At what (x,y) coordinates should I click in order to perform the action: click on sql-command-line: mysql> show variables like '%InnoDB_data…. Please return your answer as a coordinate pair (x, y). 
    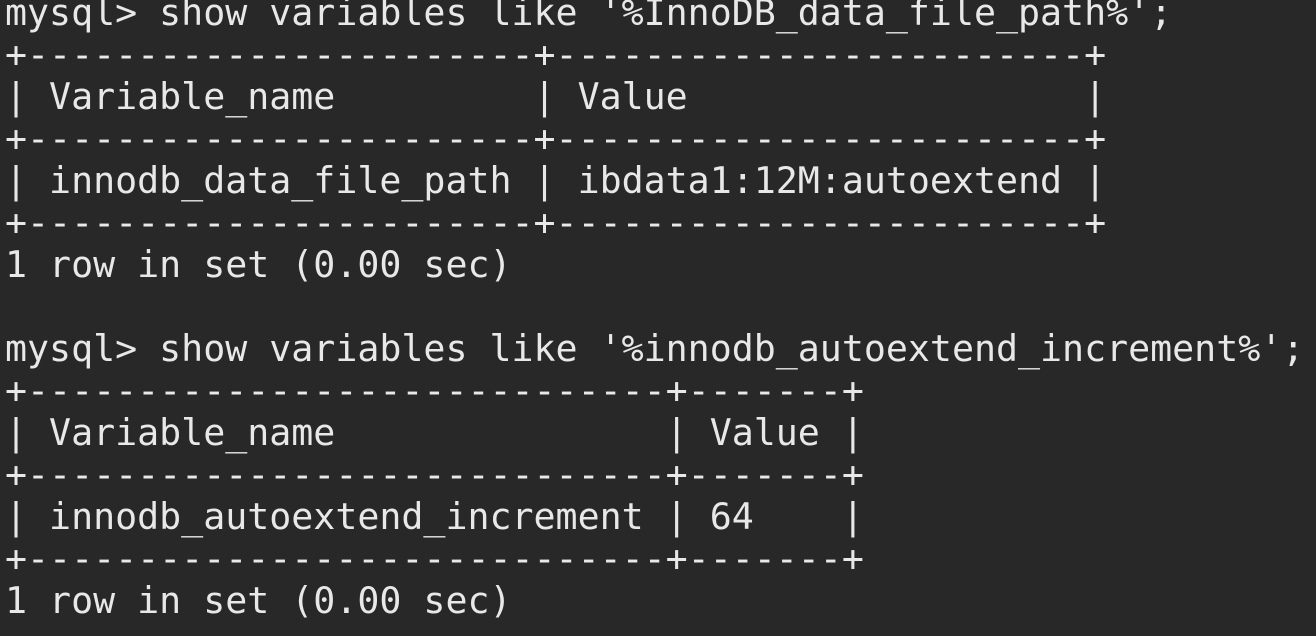
    Looking at the image, I should click on (589, 17).